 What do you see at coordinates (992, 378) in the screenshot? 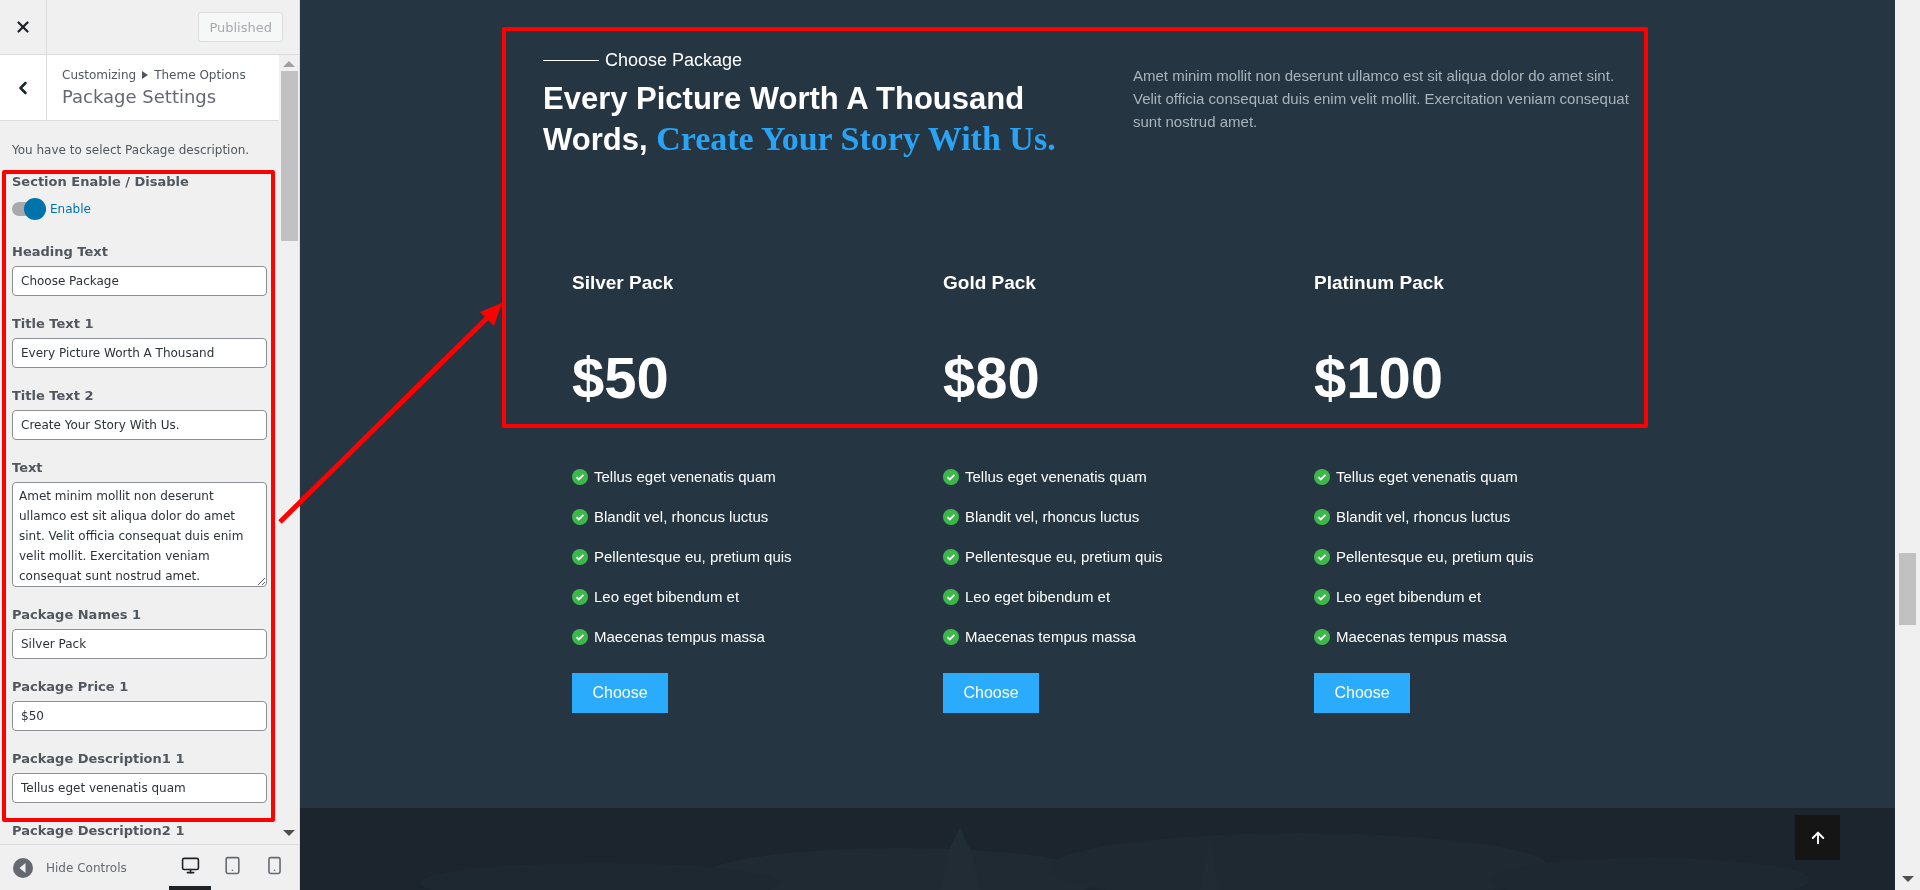
I see `package-price: $80` at bounding box center [992, 378].